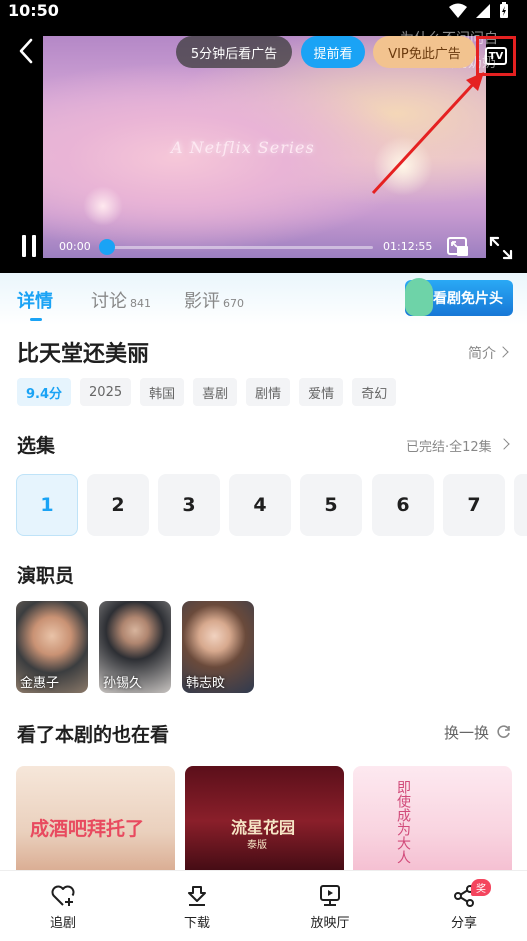  Describe the element at coordinates (263, 12) in the screenshot. I see `status-bar: 10:50` at that location.